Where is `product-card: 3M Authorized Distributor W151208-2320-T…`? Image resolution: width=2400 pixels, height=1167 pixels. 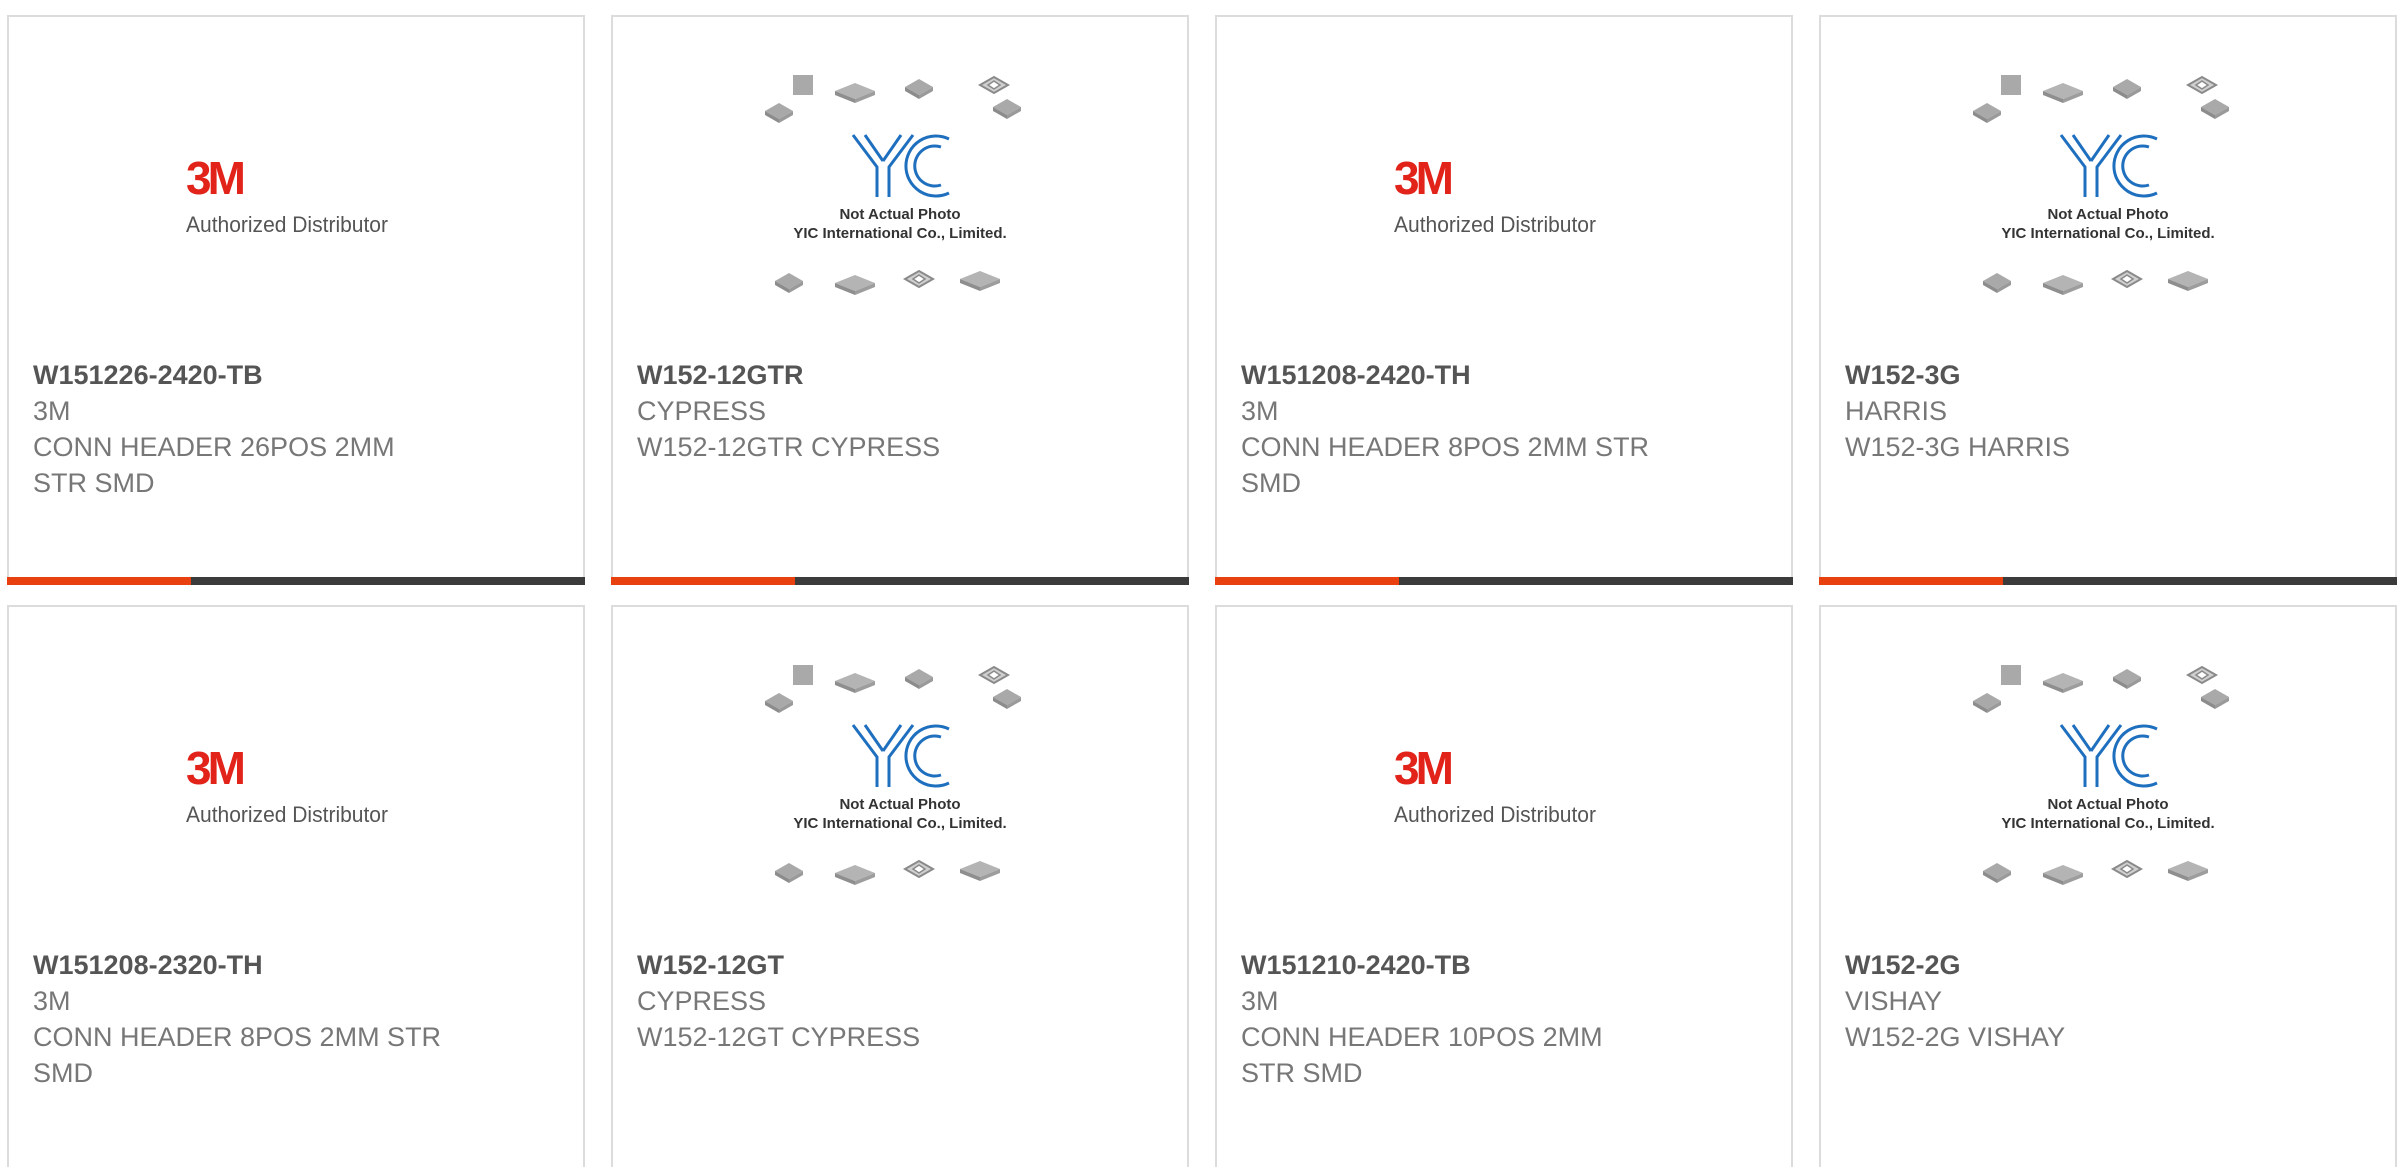 product-card: 3M Authorized Distributor W151208-2320-T… is located at coordinates (296, 886).